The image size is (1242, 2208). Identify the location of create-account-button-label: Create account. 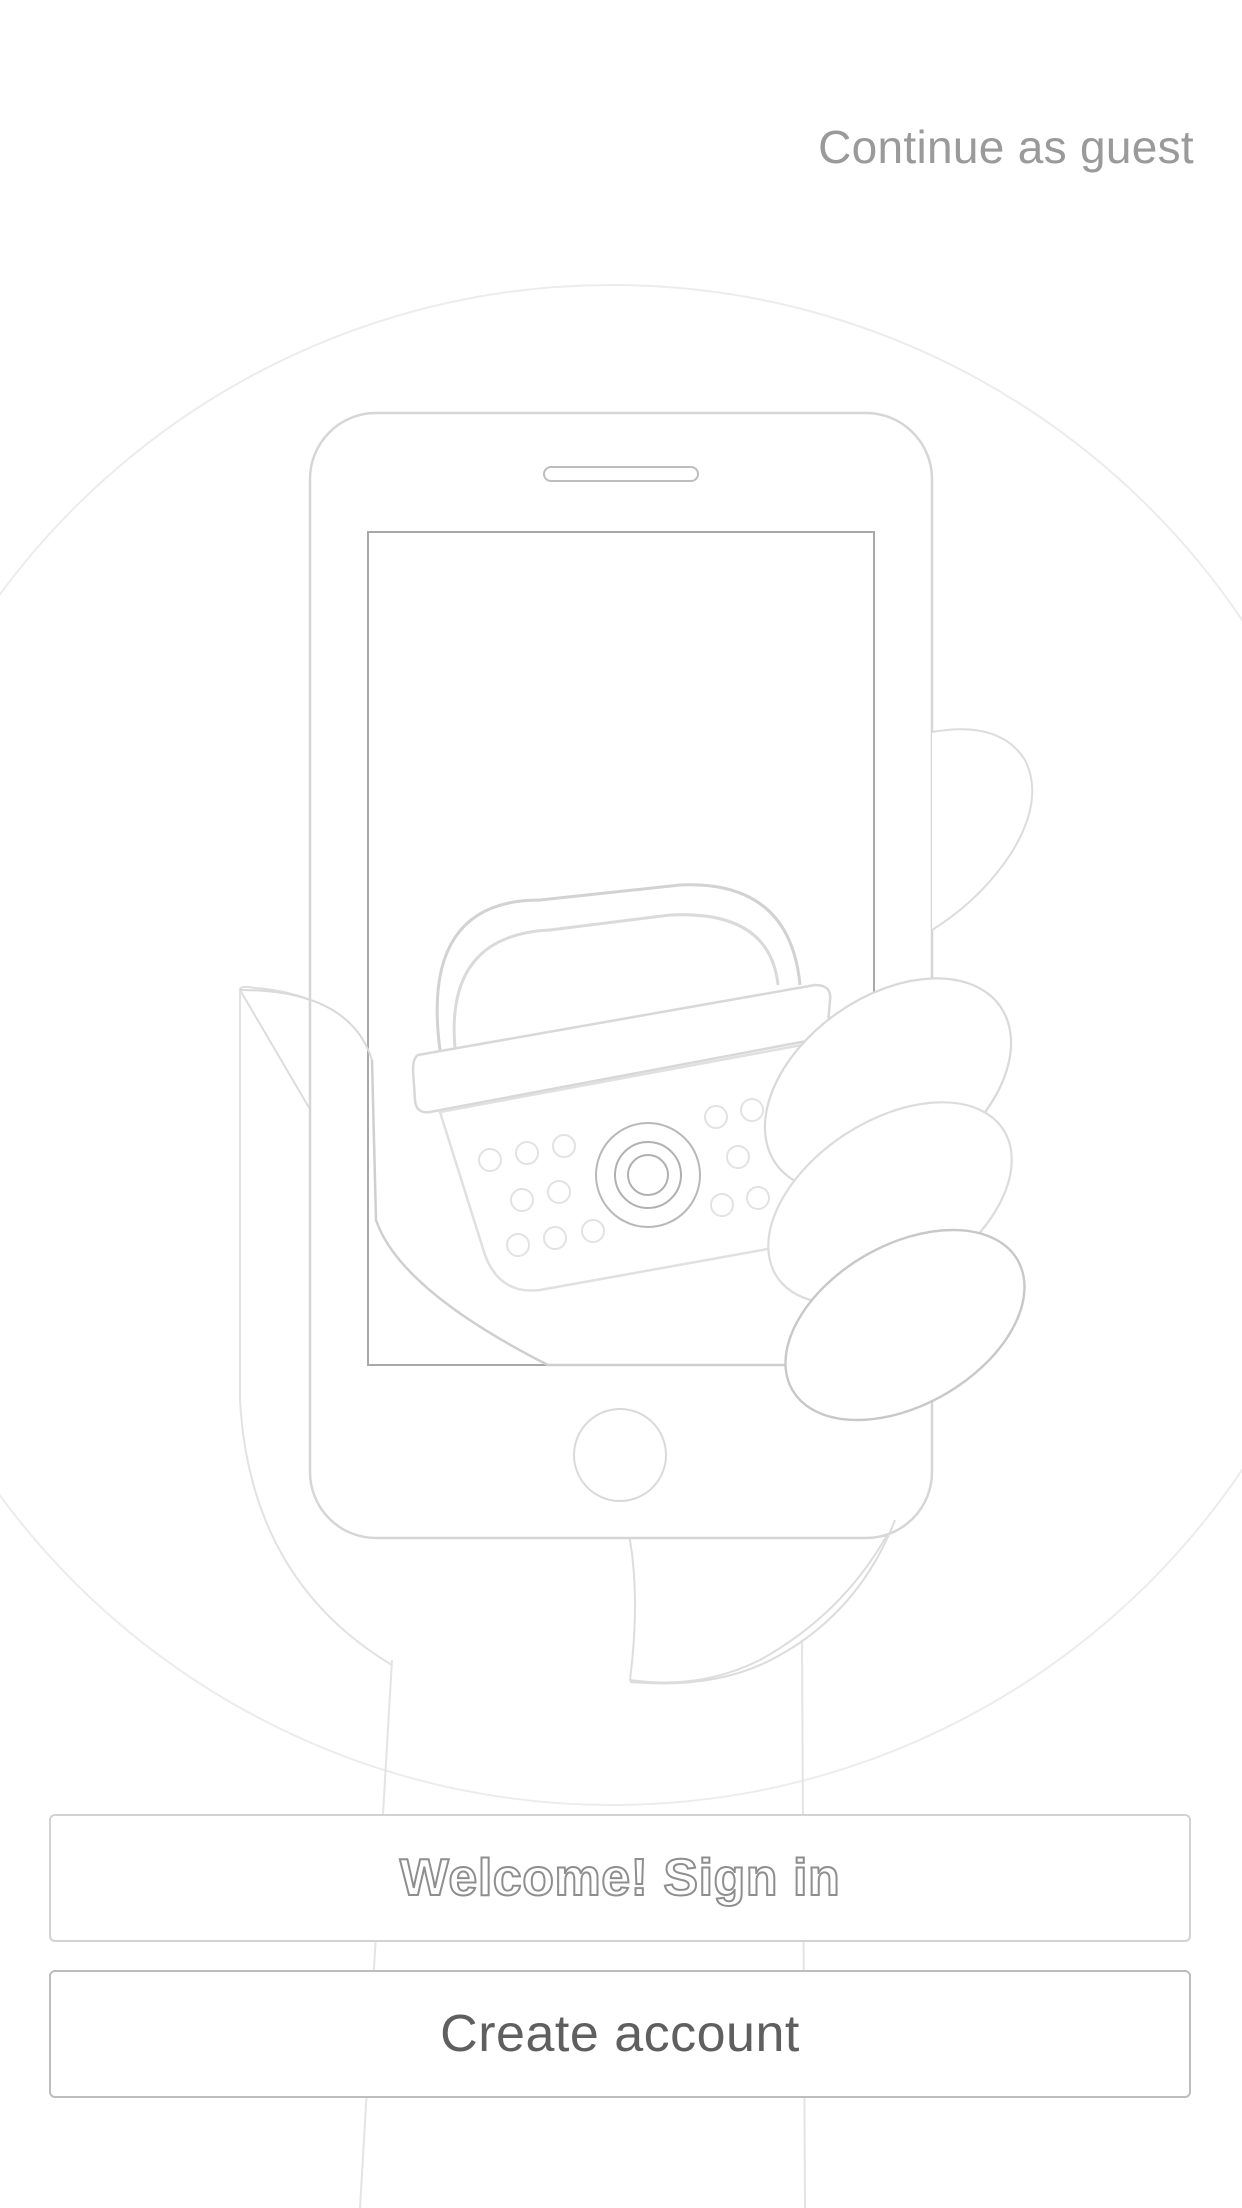
(620, 2034).